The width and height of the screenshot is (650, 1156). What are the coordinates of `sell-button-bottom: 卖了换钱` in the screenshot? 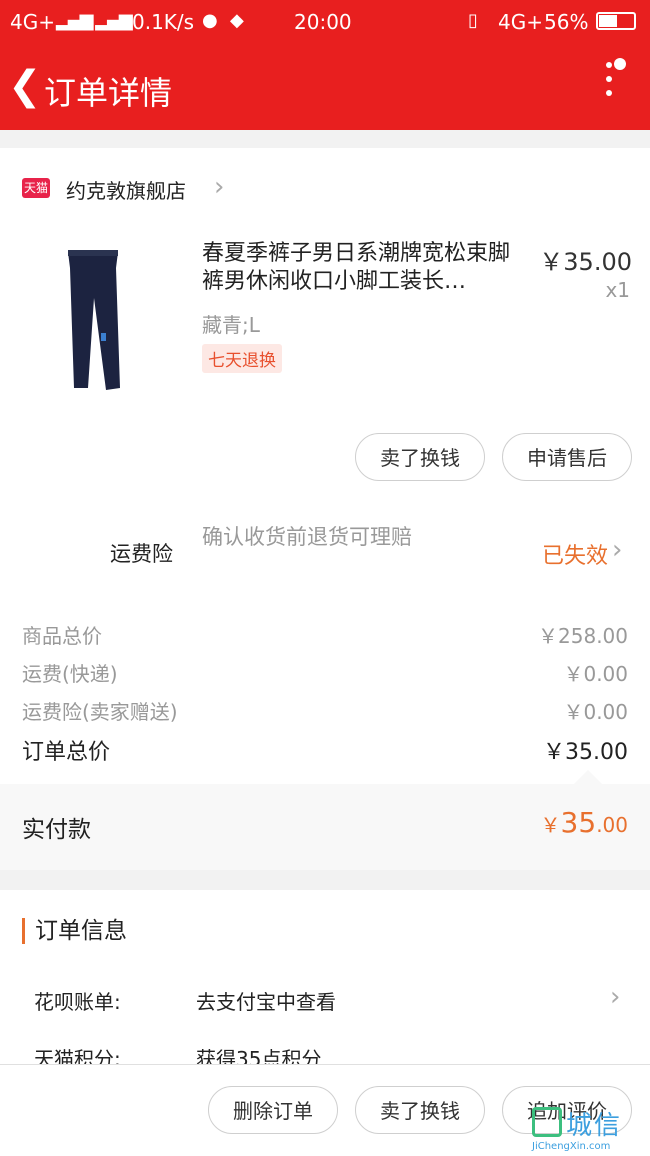 It's located at (420, 1110).